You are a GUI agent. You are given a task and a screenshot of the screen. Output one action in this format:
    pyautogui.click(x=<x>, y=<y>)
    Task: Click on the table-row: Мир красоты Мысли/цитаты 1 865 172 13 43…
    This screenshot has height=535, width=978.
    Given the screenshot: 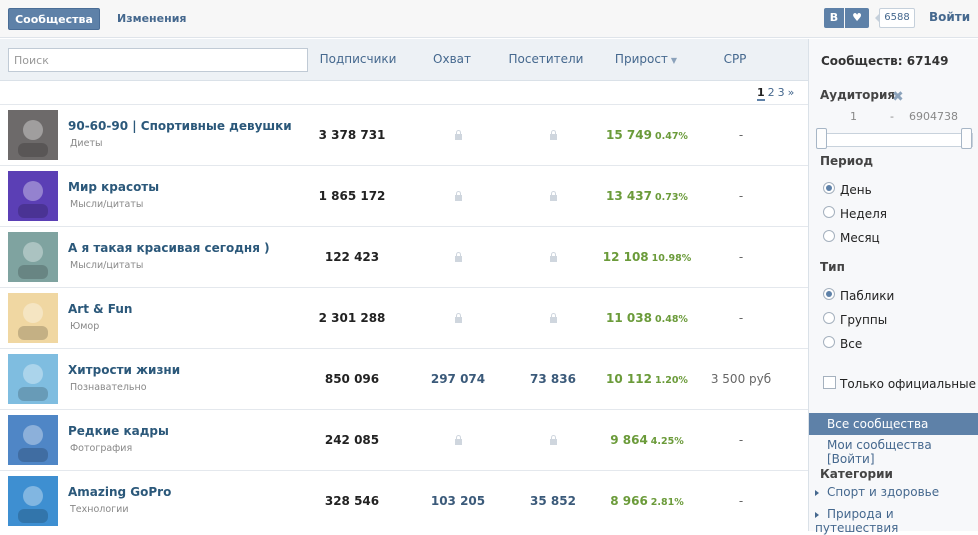 What is the action you would take?
    pyautogui.click(x=404, y=195)
    